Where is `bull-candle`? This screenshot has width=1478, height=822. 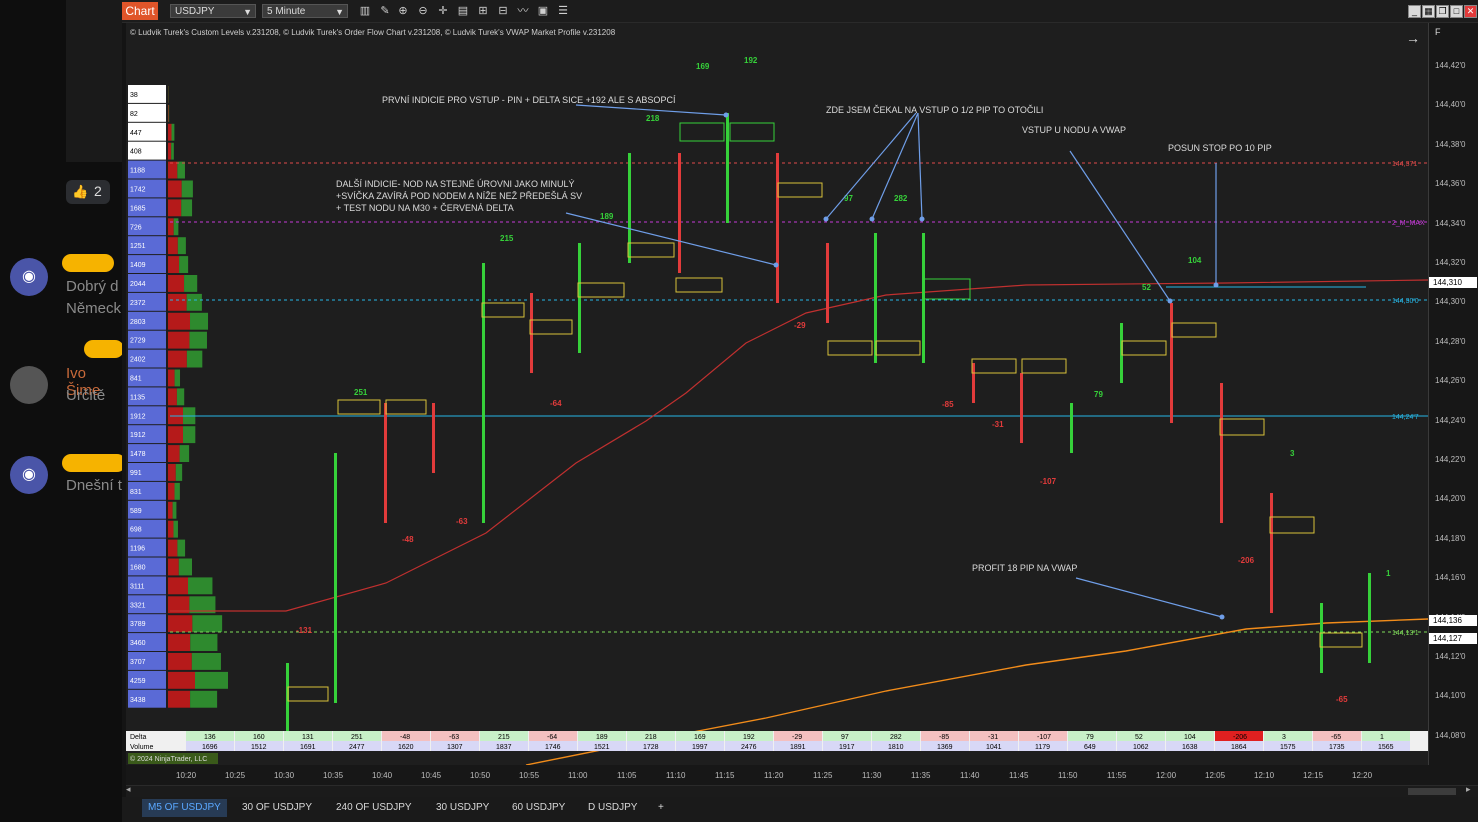 bull-candle is located at coordinates (727, 168).